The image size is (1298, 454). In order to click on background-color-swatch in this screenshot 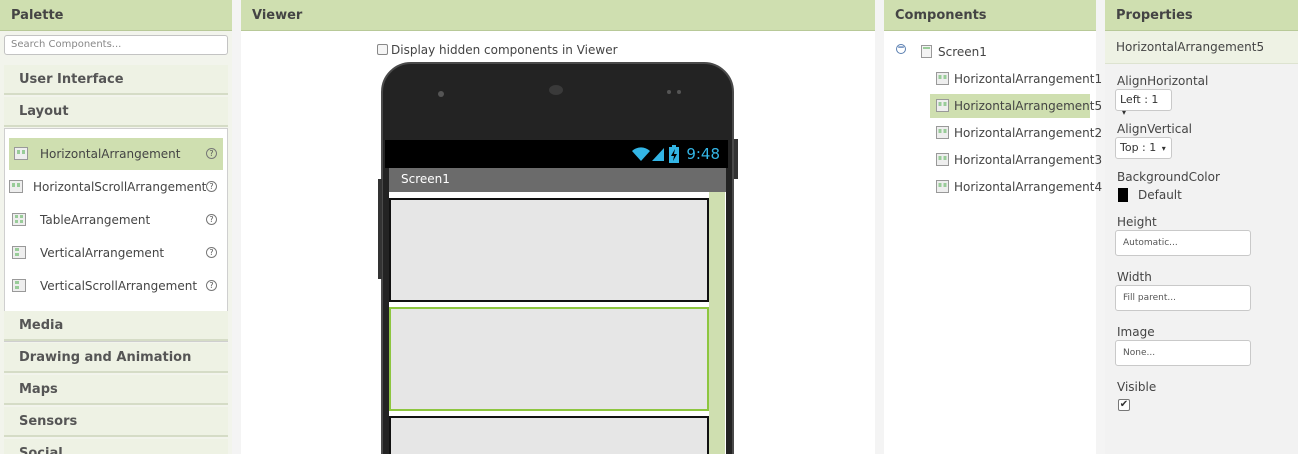, I will do `click(1123, 195)`.